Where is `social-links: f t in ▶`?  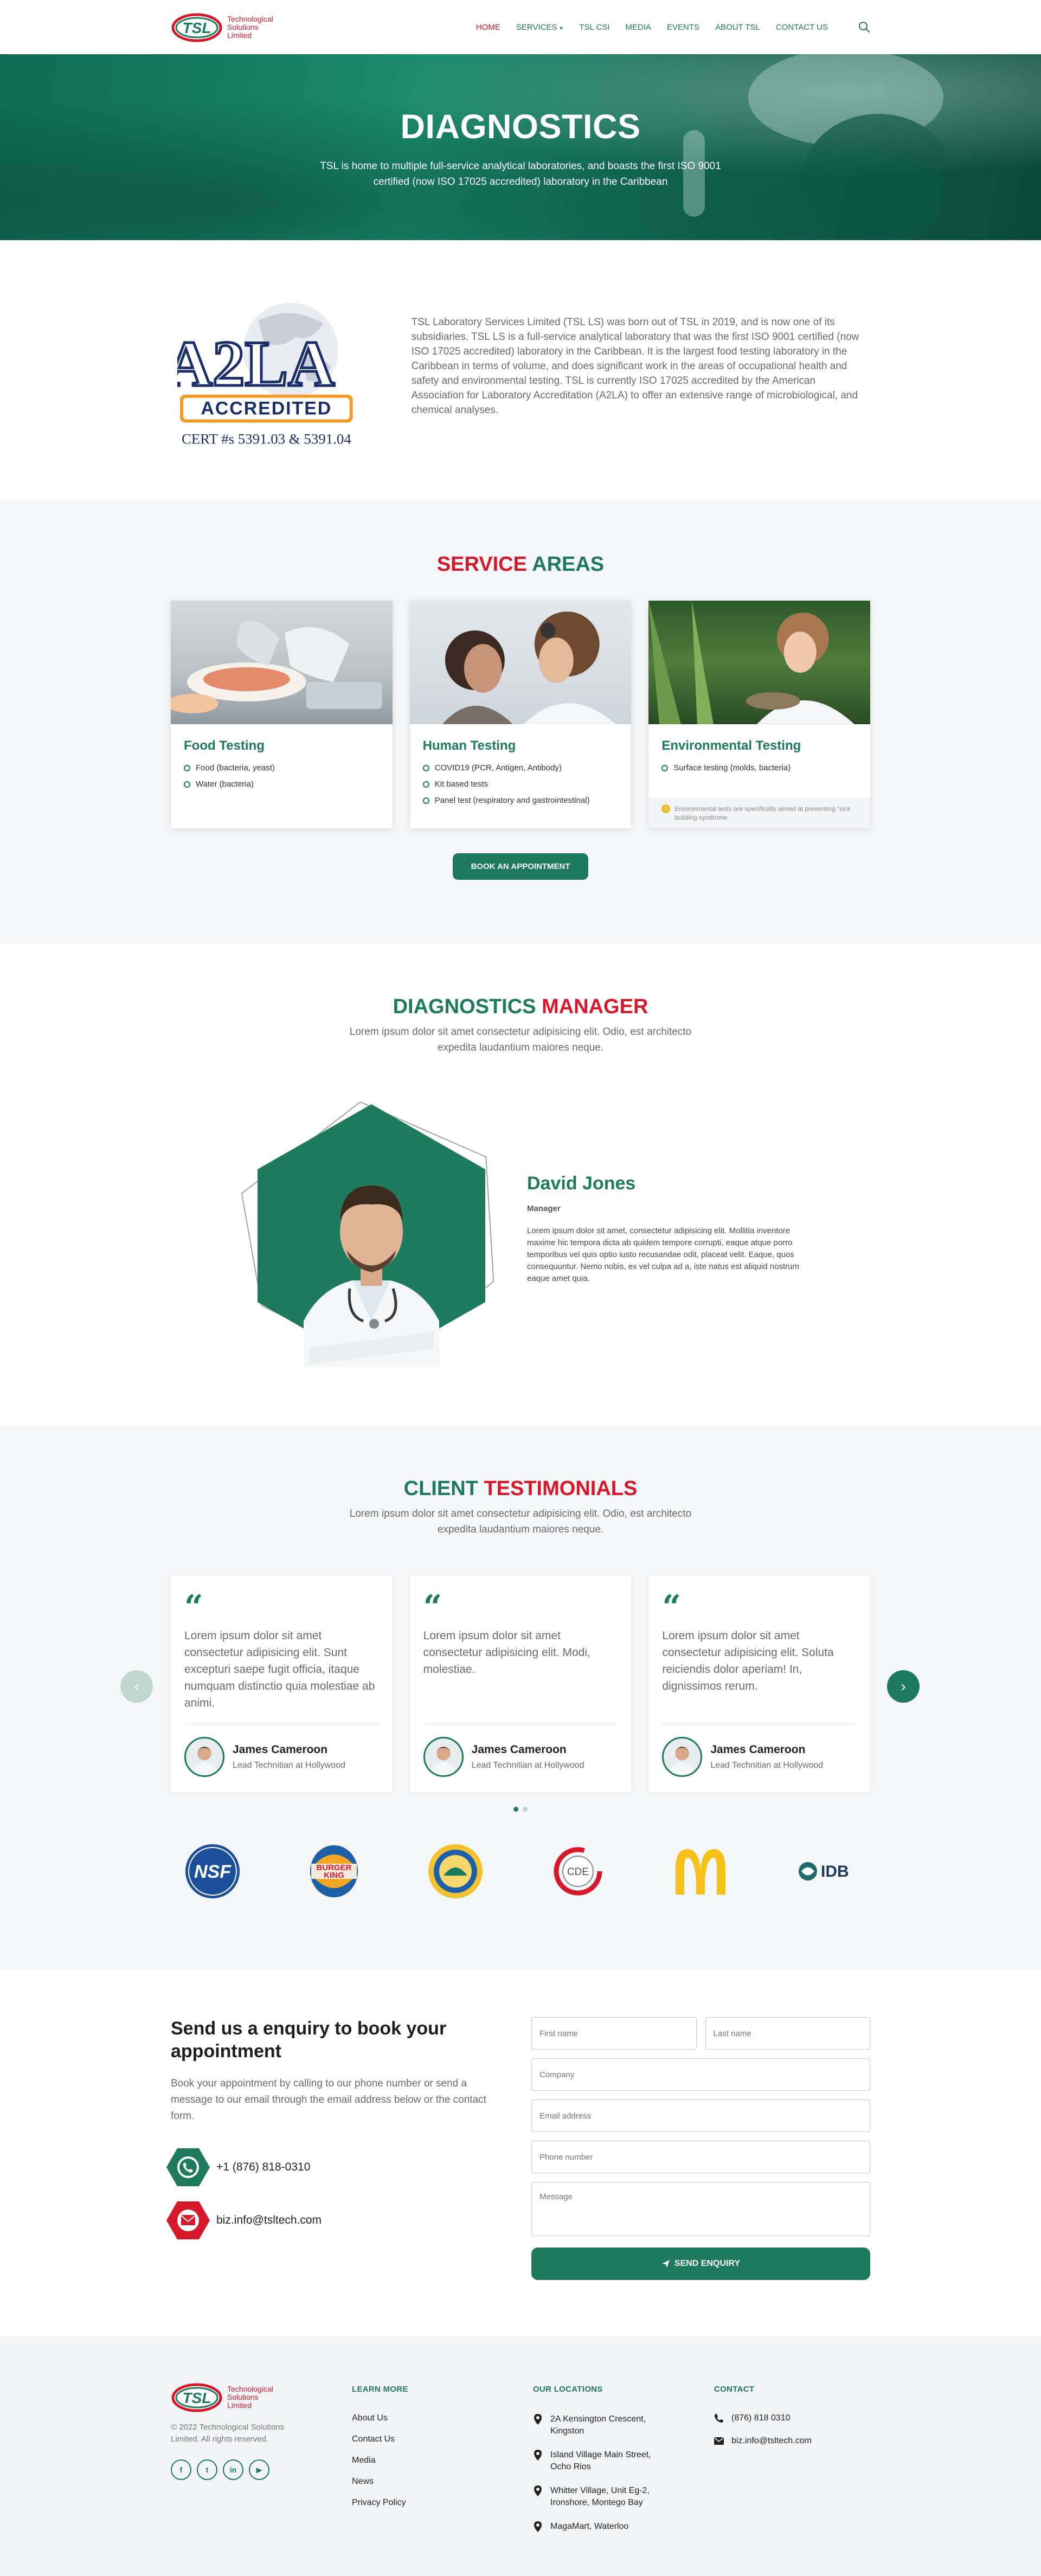 social-links: f t in ▶ is located at coordinates (261, 2469).